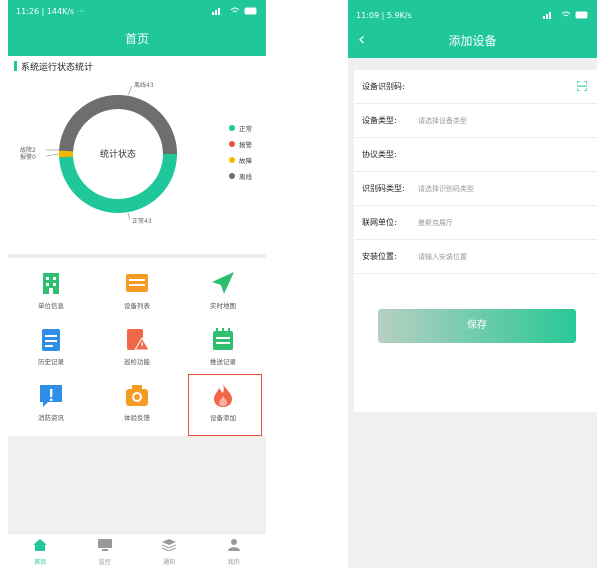  What do you see at coordinates (582, 86) in the screenshot?
I see `scan-icon` at bounding box center [582, 86].